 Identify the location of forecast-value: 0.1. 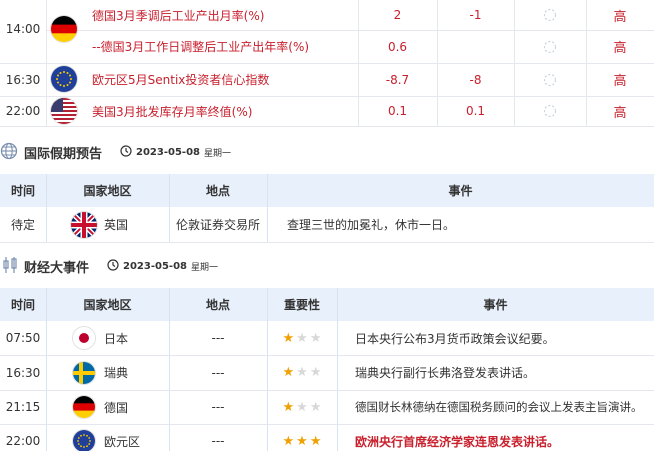
(475, 111).